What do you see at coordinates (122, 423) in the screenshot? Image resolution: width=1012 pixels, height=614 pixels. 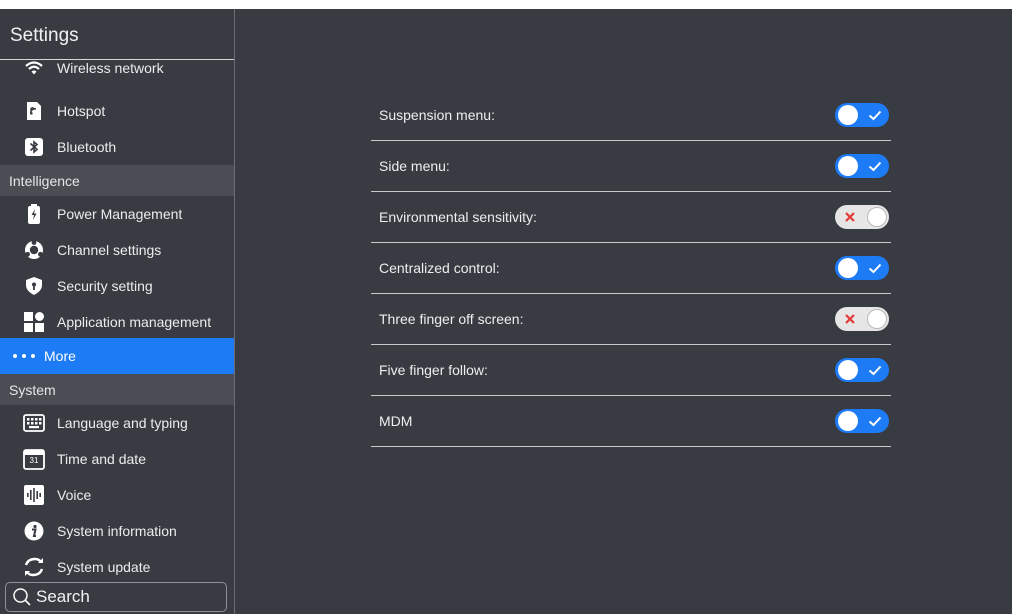 I see `sidebar-item-label: Language and typing` at bounding box center [122, 423].